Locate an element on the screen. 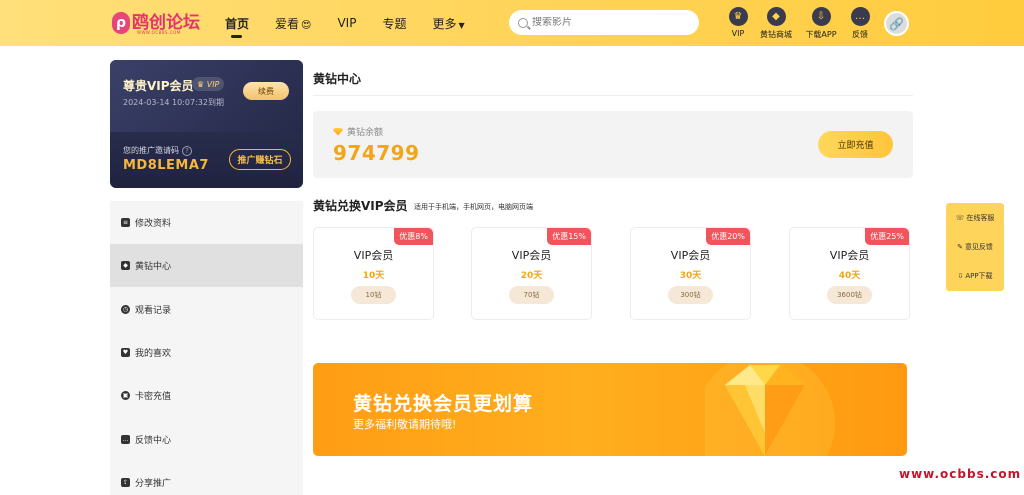 Image resolution: width=1024 pixels, height=495 pixels. exchange-title: 黄钻兑换VIP会员 is located at coordinates (360, 206).